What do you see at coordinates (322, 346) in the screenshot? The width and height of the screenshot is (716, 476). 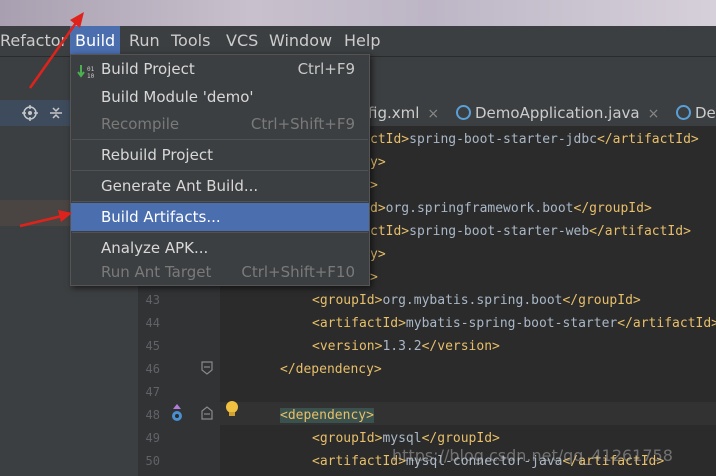 I see `code-line: 45 <version>1.3.2</version>` at bounding box center [322, 346].